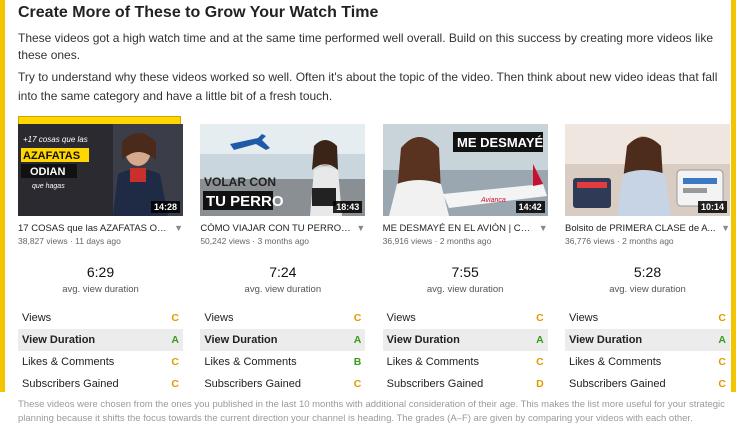 Image resolution: width=750 pixels, height=430 pixels. What do you see at coordinates (465, 384) in the screenshot?
I see `grade-row-subscribers: Subscribers Gained D` at bounding box center [465, 384].